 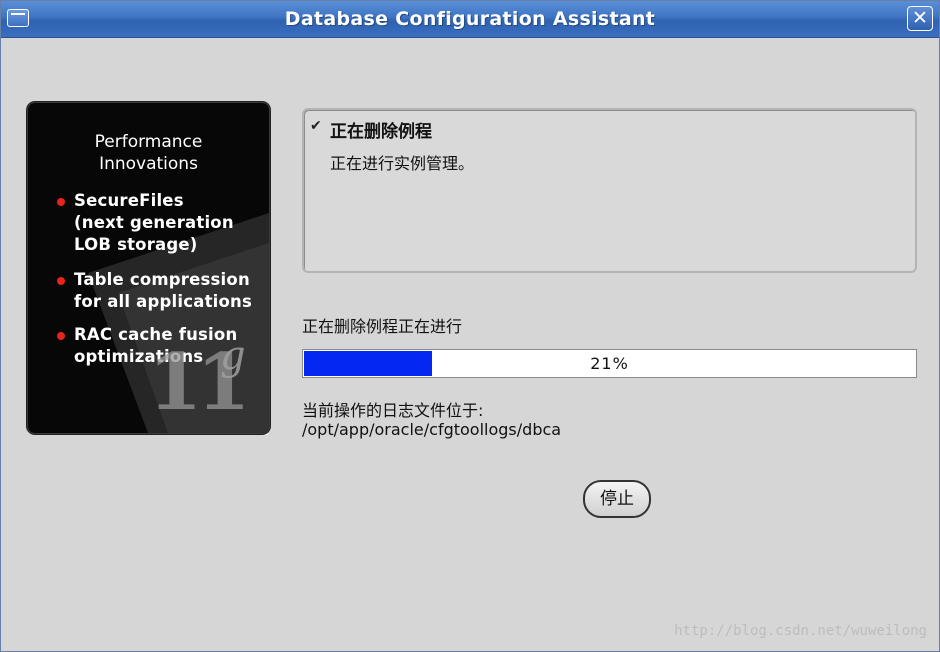 I want to click on step-detail: 正在进行实例管理。, so click(x=402, y=163).